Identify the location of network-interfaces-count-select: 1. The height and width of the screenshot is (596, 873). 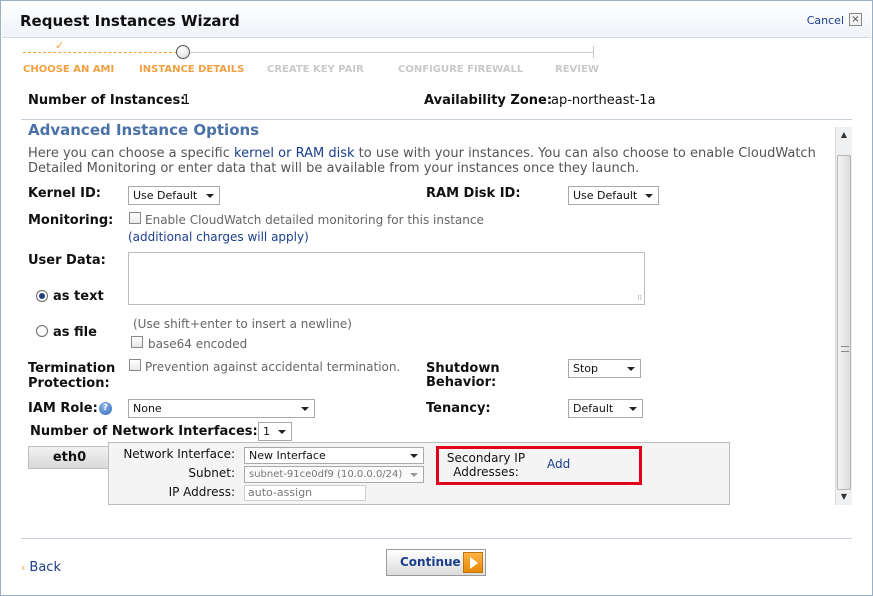
(275, 431).